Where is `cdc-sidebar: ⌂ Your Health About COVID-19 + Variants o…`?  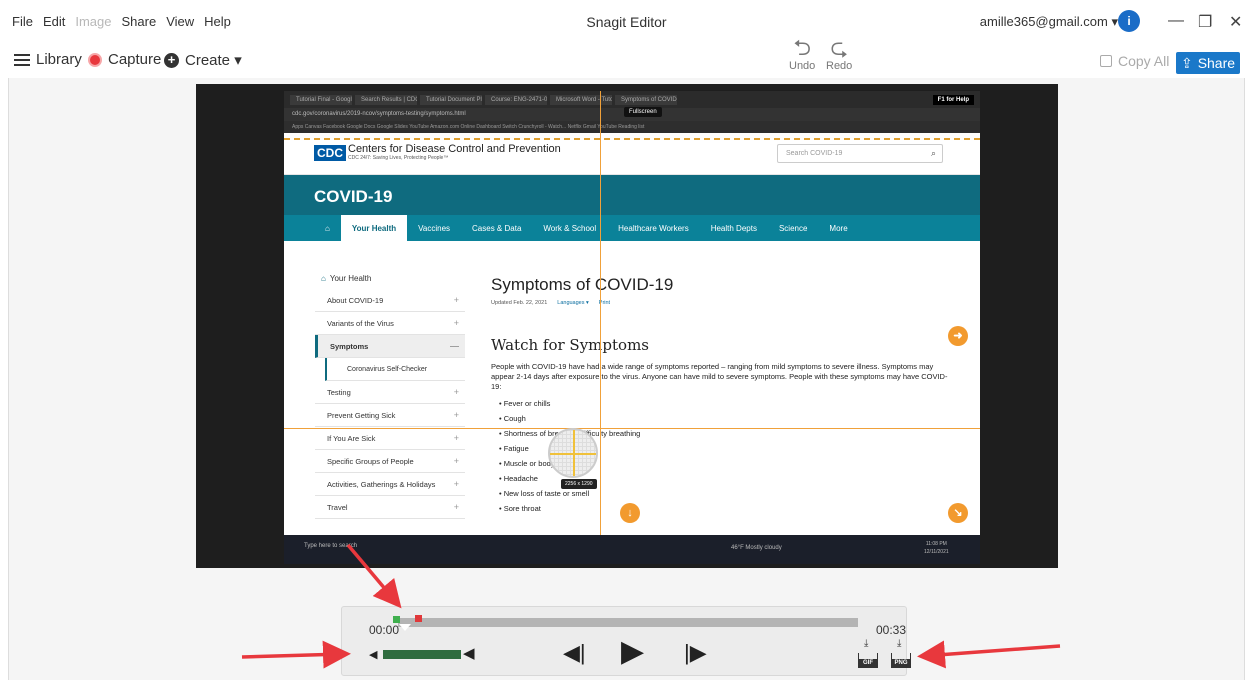
cdc-sidebar: ⌂ Your Health About COVID-19 + Variants o… is located at coordinates (390, 393).